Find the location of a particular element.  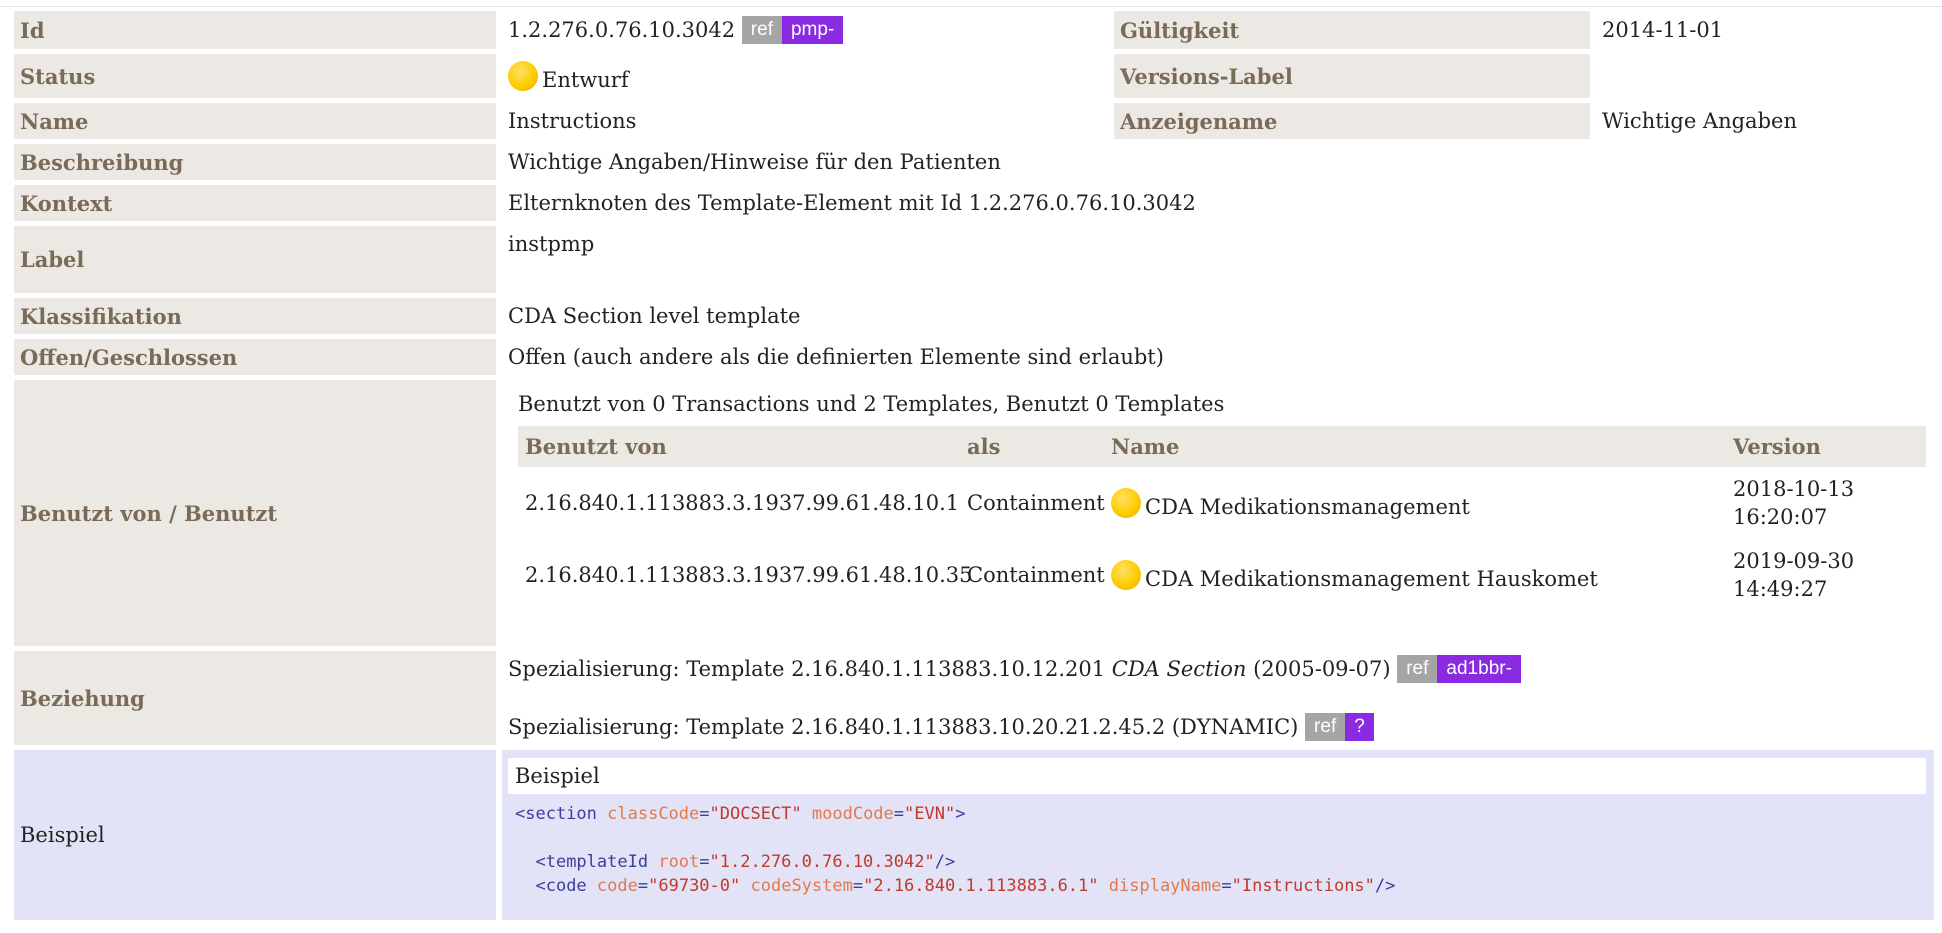

classification-value: CDA Section level template is located at coordinates (1218, 316).